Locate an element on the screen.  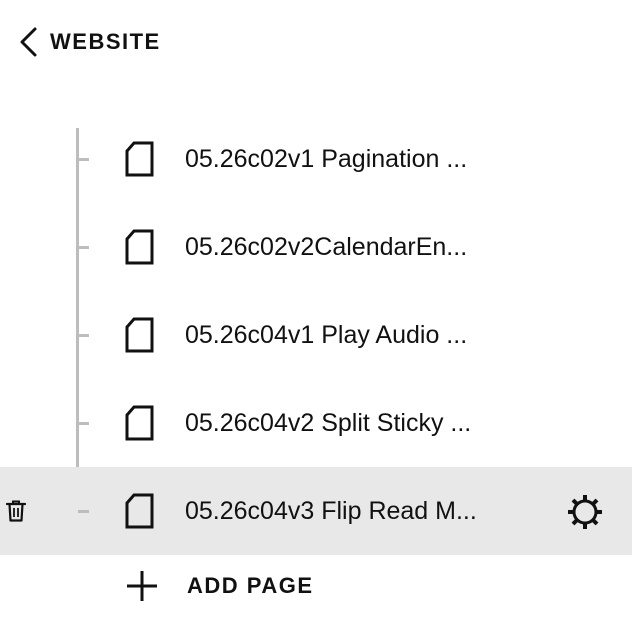
back-button: WEBSITE is located at coordinates (89, 42).